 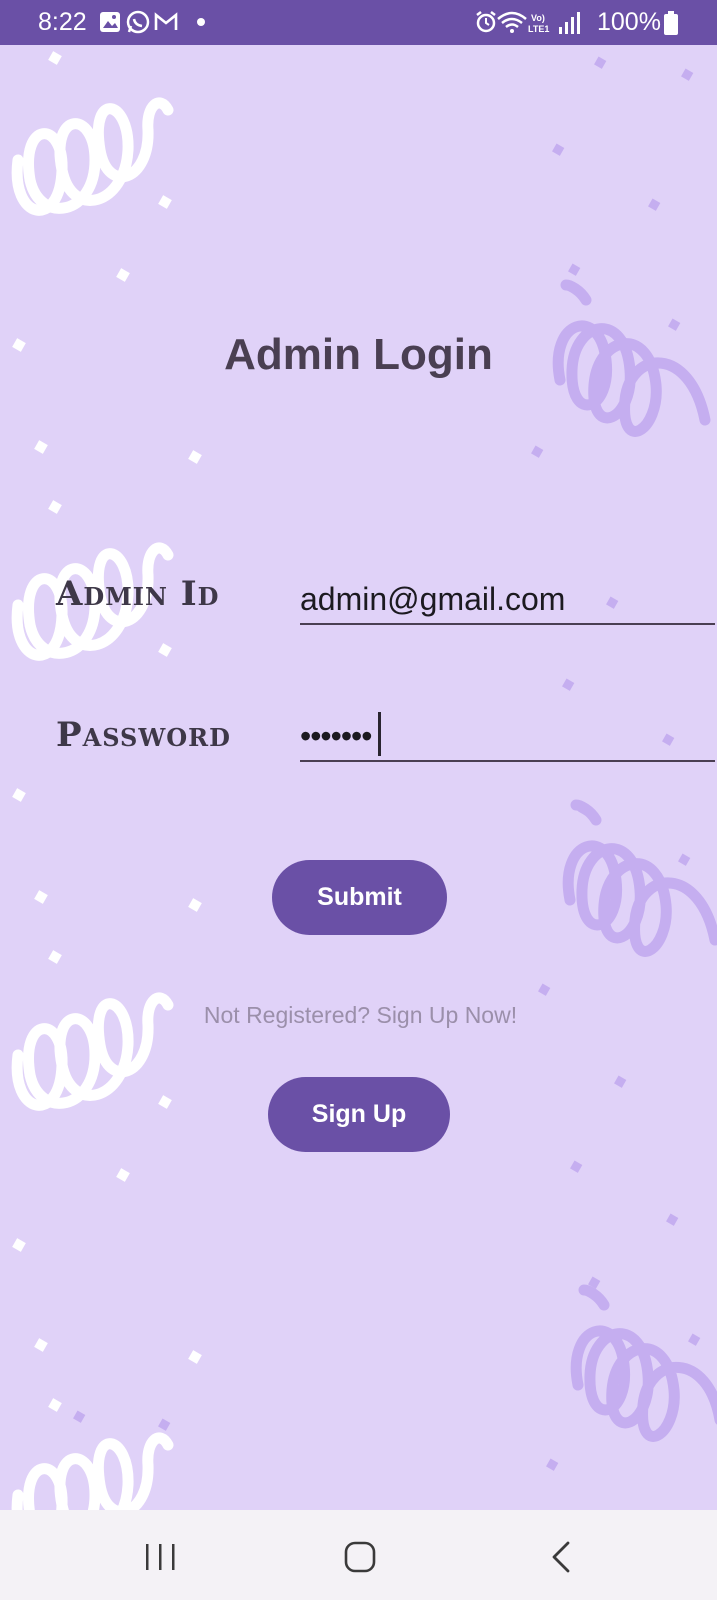 What do you see at coordinates (166, 21) in the screenshot?
I see `gmail-icon` at bounding box center [166, 21].